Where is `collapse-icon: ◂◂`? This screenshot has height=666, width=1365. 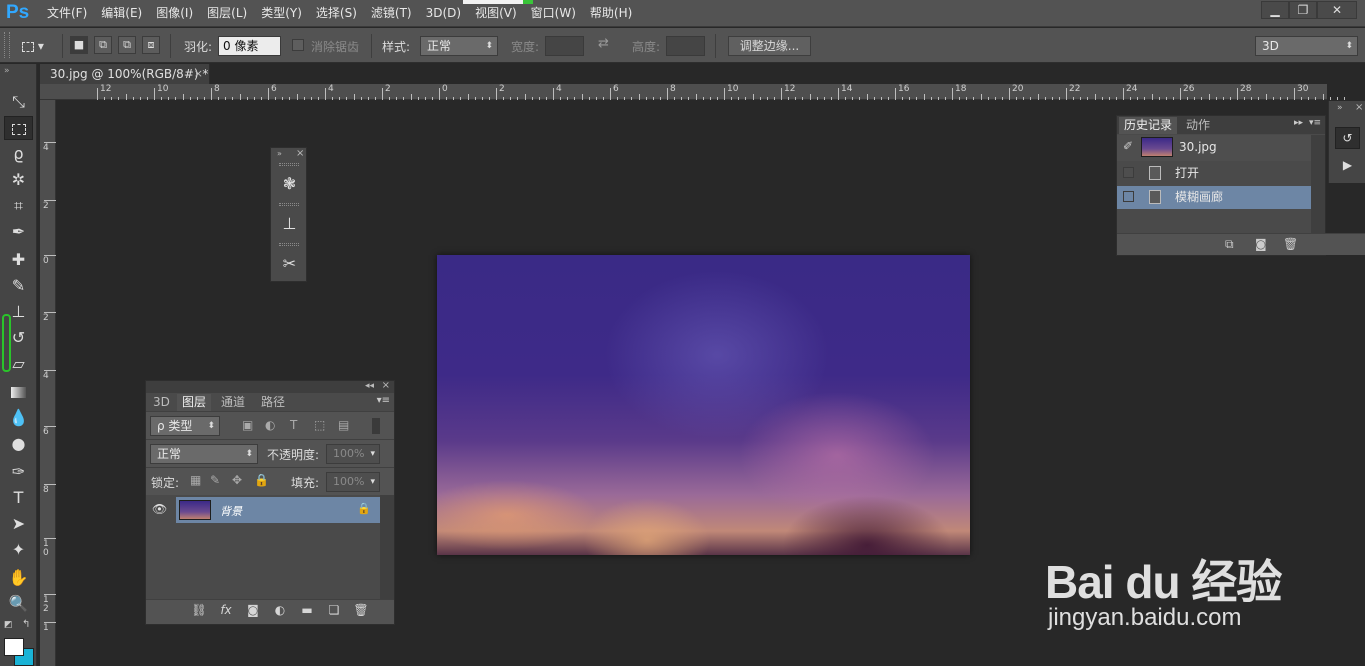
collapse-icon: ◂◂ is located at coordinates (369, 386).